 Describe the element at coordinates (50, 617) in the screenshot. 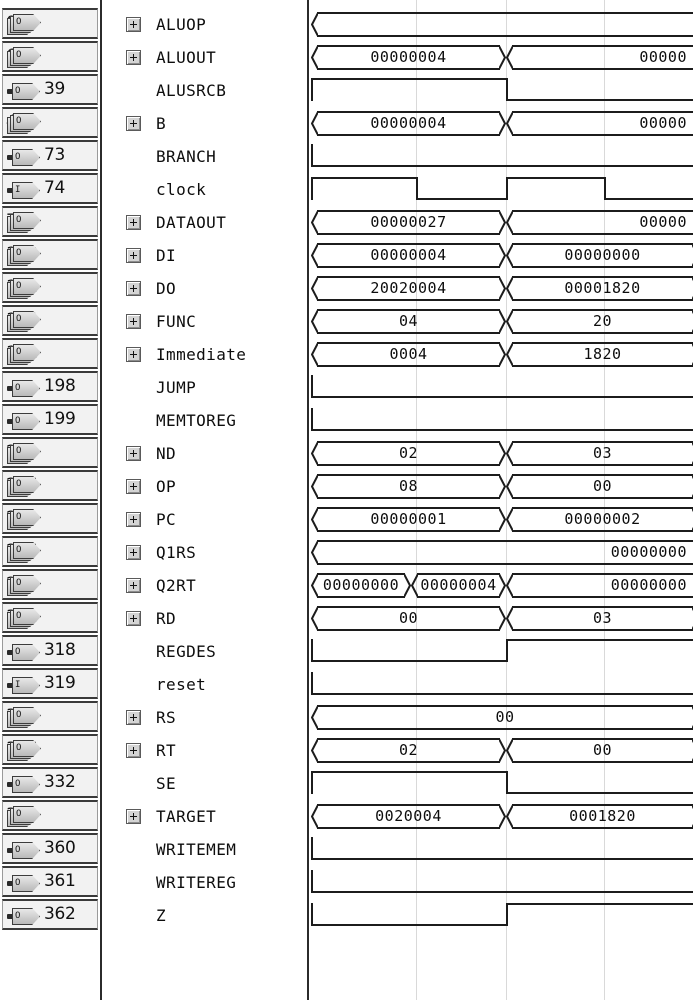

I see `signal-id-cell: O312` at that location.